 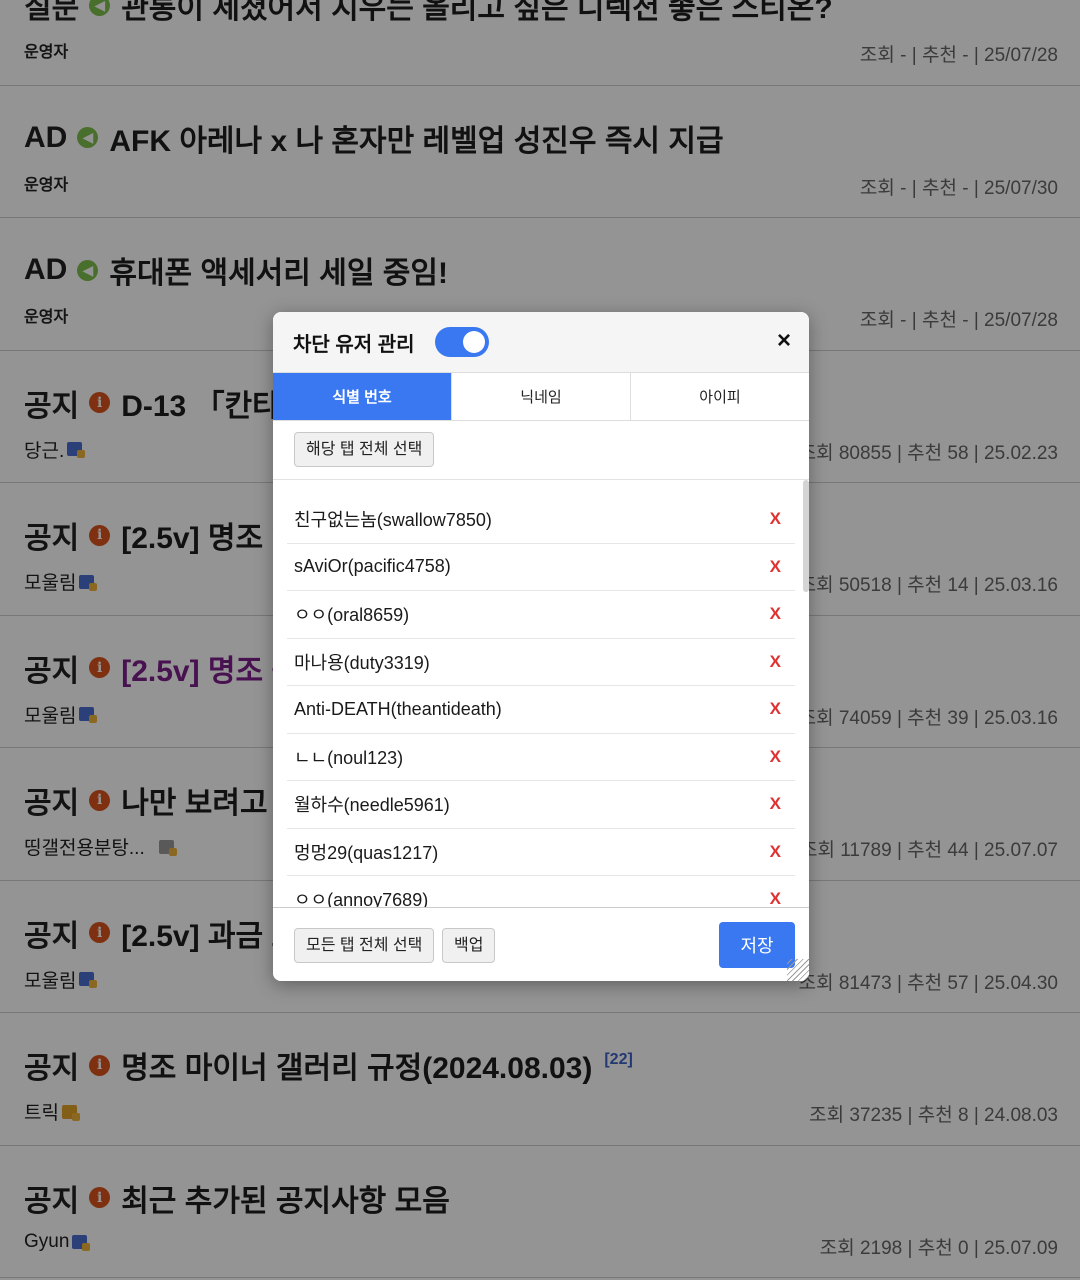 What do you see at coordinates (541, 852) in the screenshot?
I see `blocked-user-row: 멍멍29(quas1217) X` at bounding box center [541, 852].